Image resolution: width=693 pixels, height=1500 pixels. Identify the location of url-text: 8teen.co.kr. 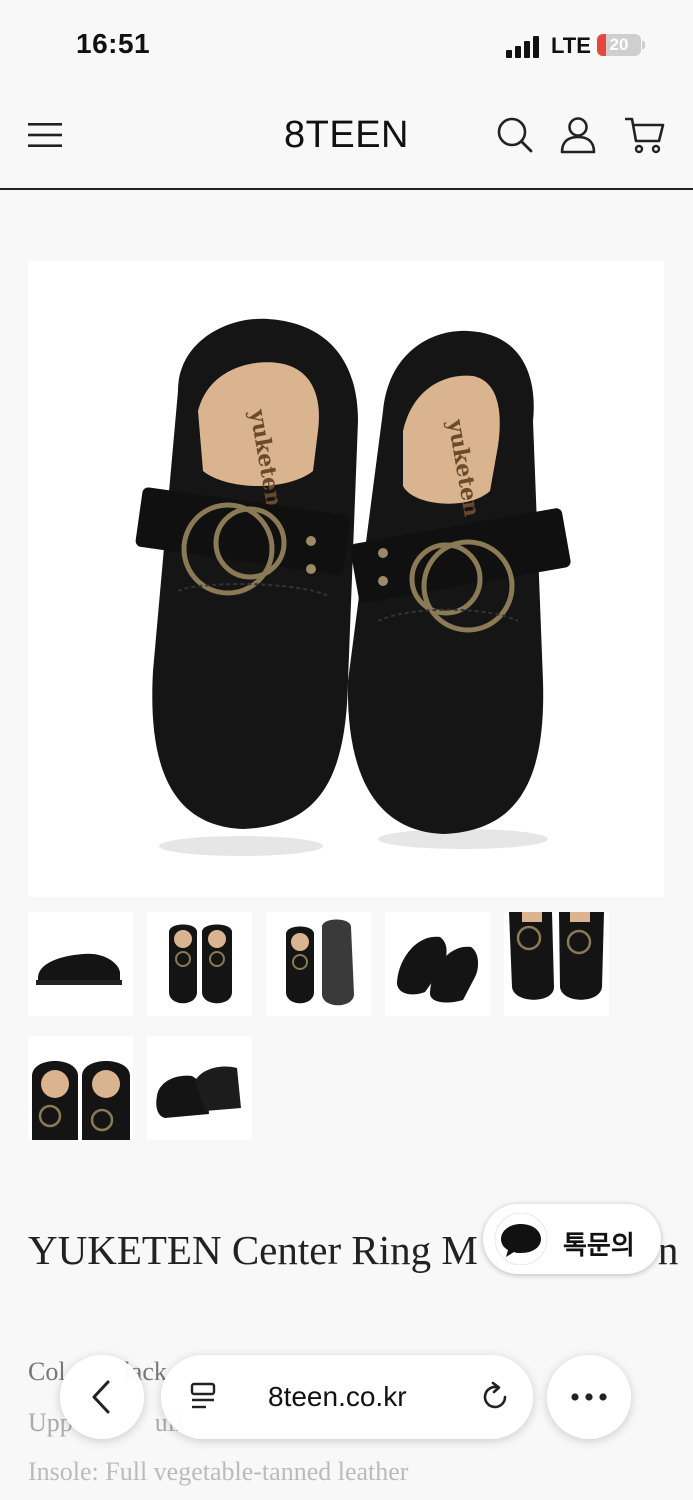
(337, 1397).